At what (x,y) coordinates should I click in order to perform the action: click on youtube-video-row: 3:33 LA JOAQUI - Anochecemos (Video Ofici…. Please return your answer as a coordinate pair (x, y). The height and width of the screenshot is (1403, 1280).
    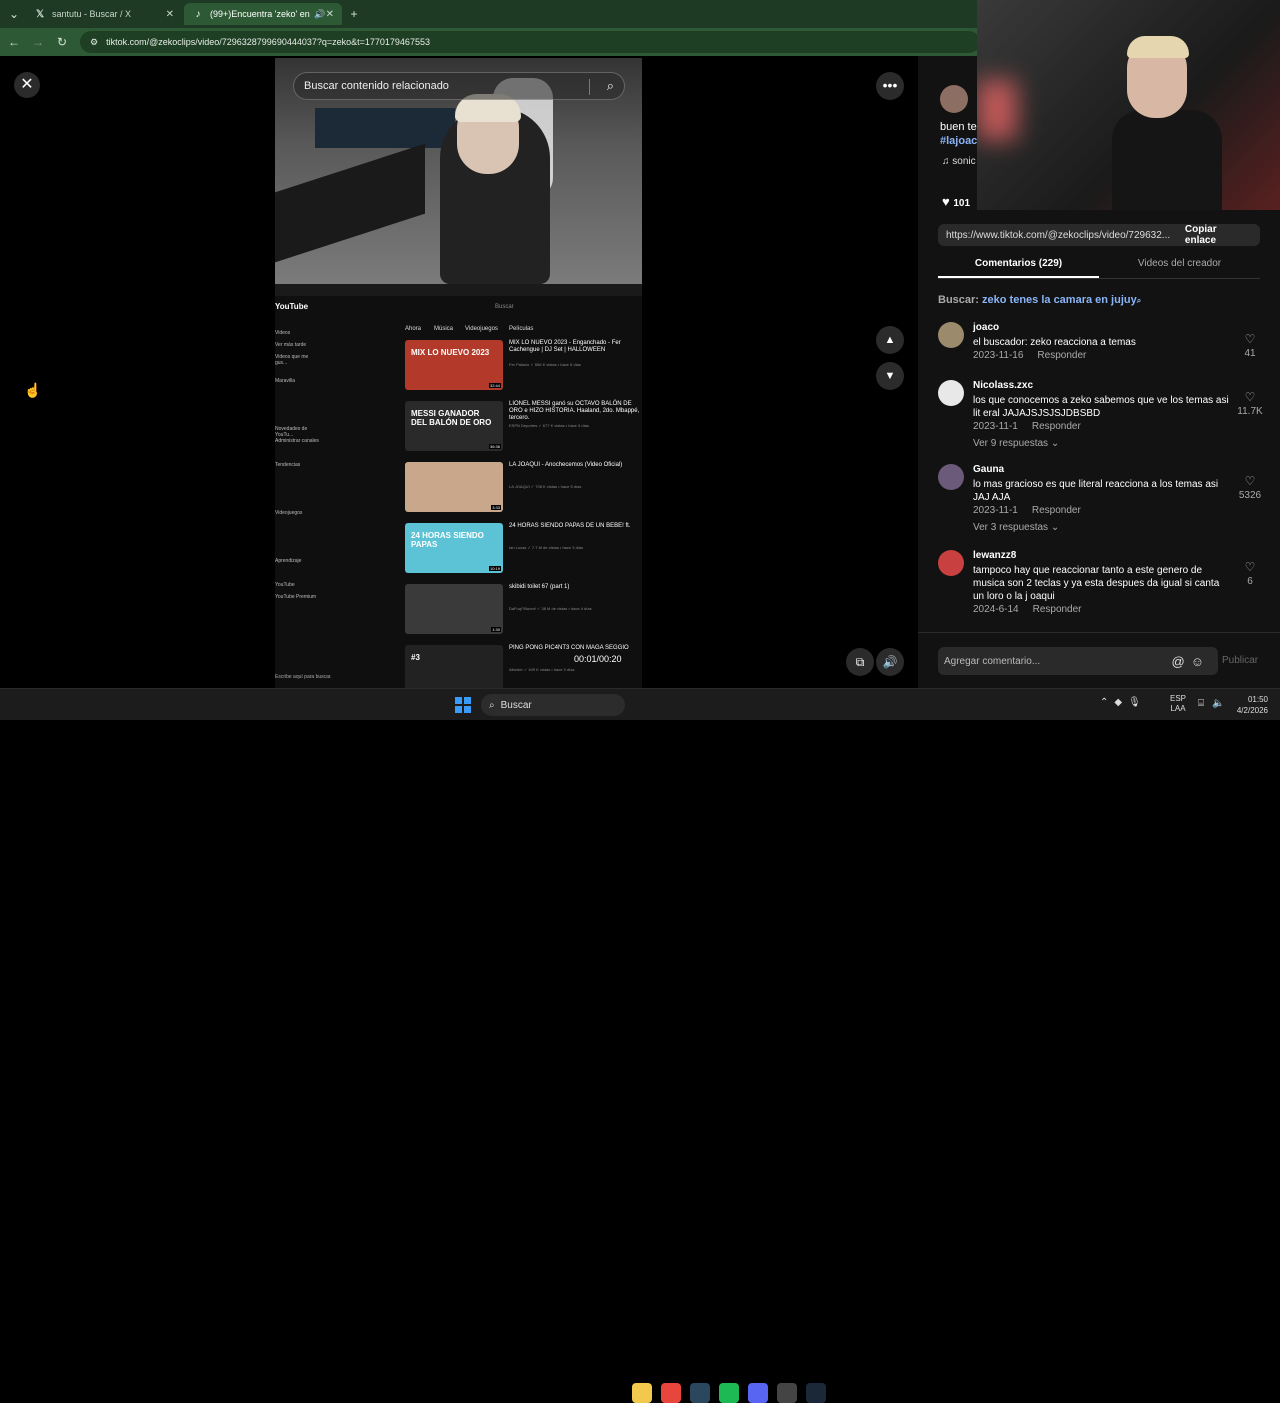
    Looking at the image, I should click on (523, 490).